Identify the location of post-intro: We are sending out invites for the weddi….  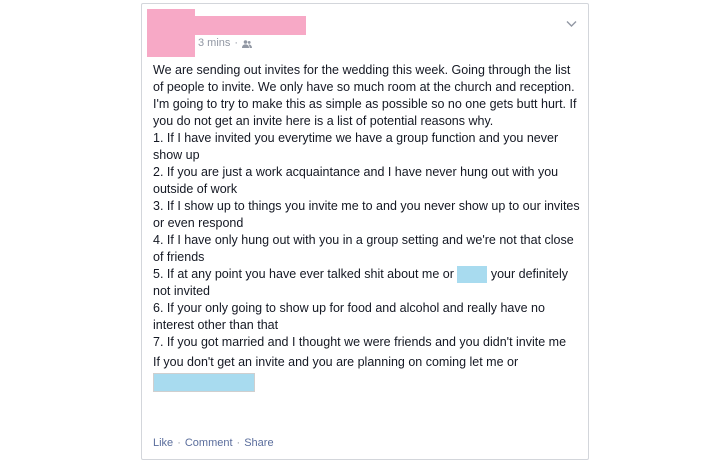
(365, 95).